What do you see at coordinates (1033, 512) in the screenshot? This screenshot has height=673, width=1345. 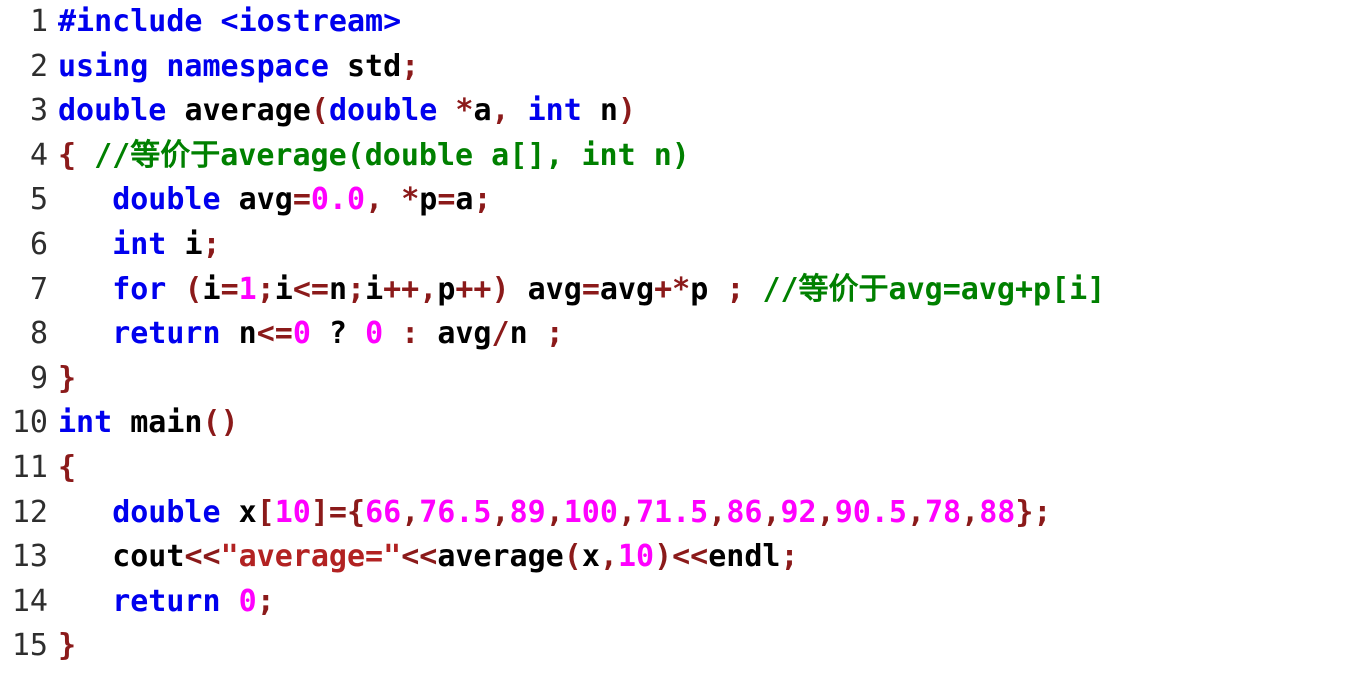 I see `token-punc: };` at bounding box center [1033, 512].